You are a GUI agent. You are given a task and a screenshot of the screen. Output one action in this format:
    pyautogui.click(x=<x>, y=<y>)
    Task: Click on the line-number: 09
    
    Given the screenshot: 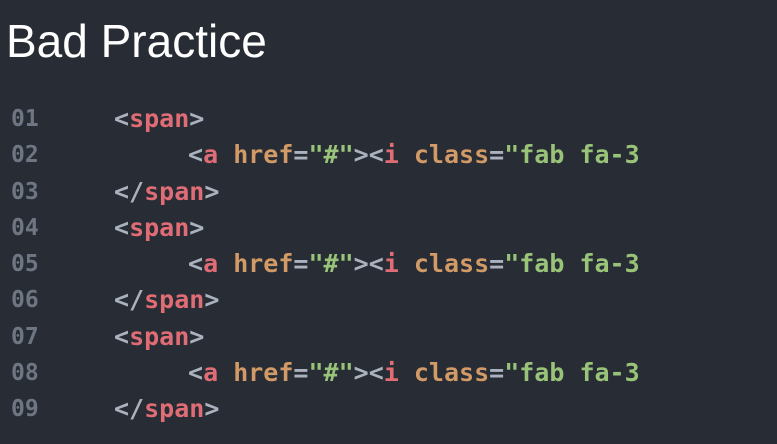 What is the action you would take?
    pyautogui.click(x=25, y=409)
    